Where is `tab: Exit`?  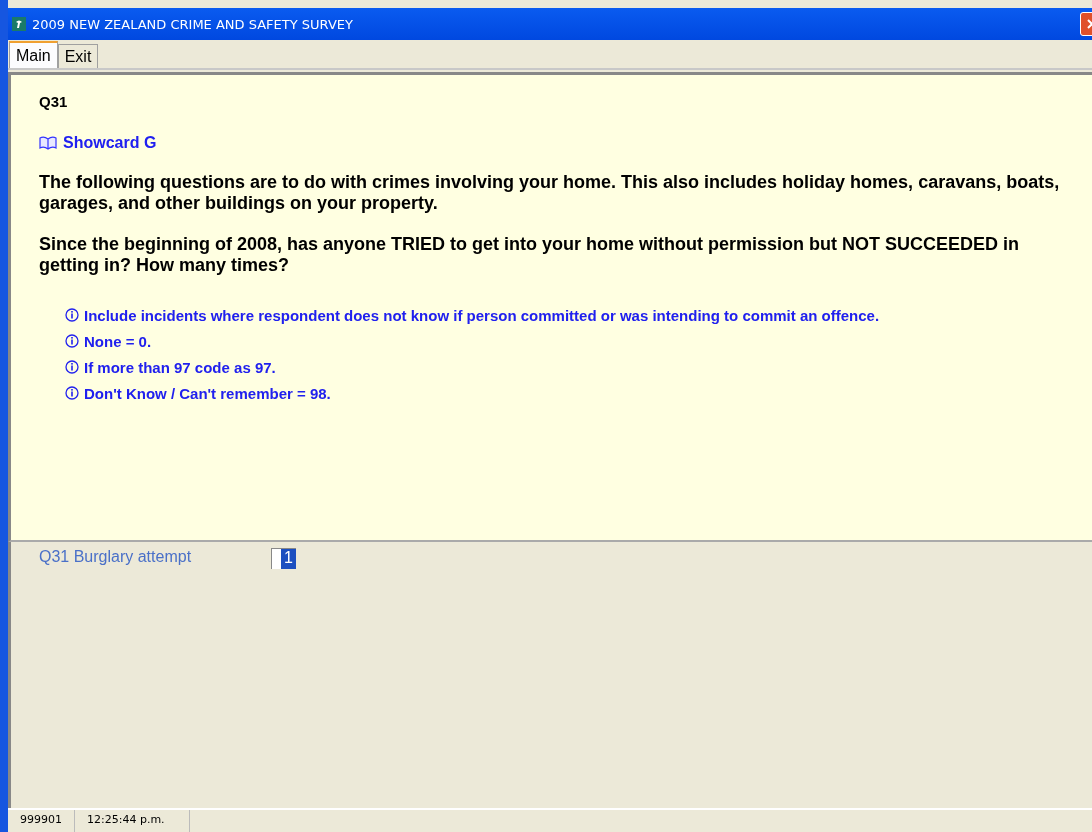 tab: Exit is located at coordinates (78, 56).